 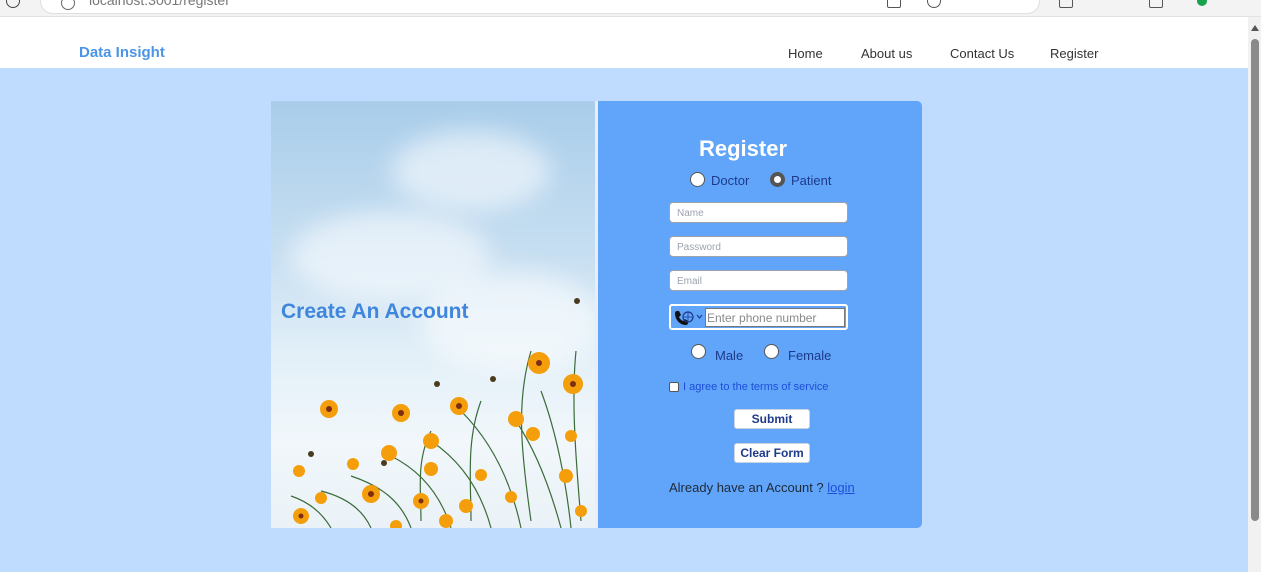 What do you see at coordinates (674, 387) in the screenshot?
I see `terms-checkbox` at bounding box center [674, 387].